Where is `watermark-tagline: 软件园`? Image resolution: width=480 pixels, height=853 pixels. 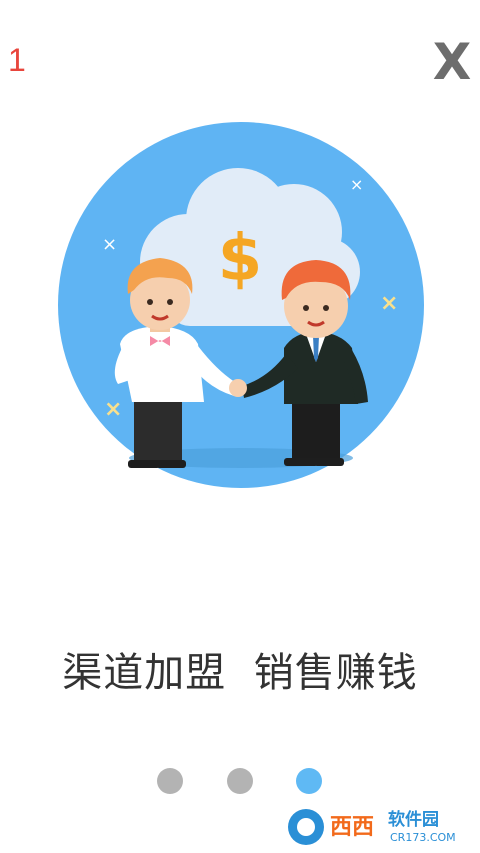 watermark-tagline: 软件园 is located at coordinates (413, 819).